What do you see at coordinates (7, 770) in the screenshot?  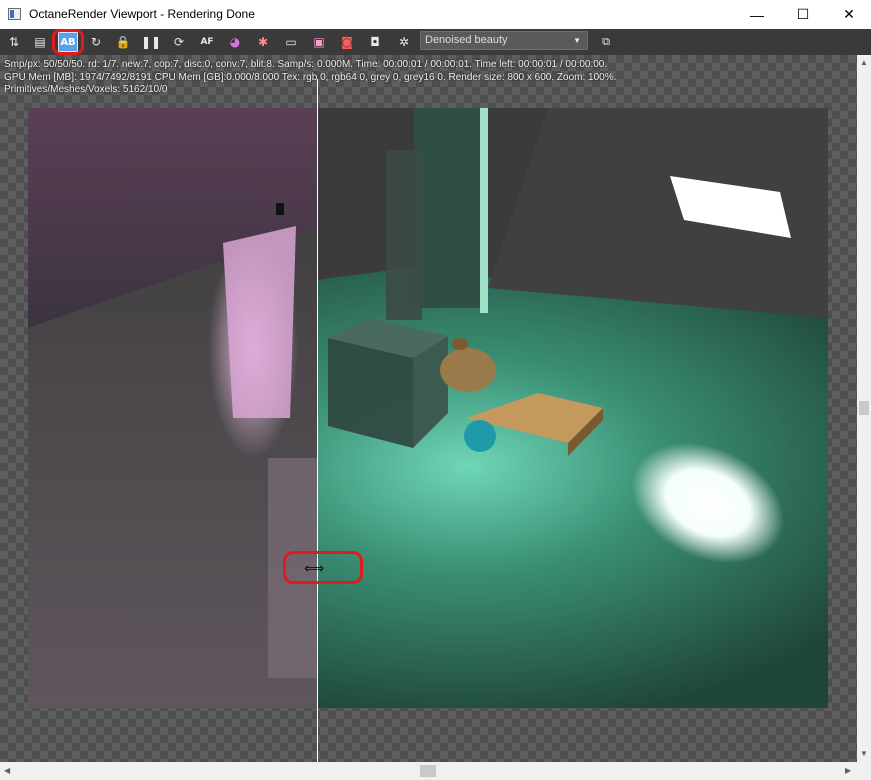 I see `scroll-left-icon: ◀` at bounding box center [7, 770].